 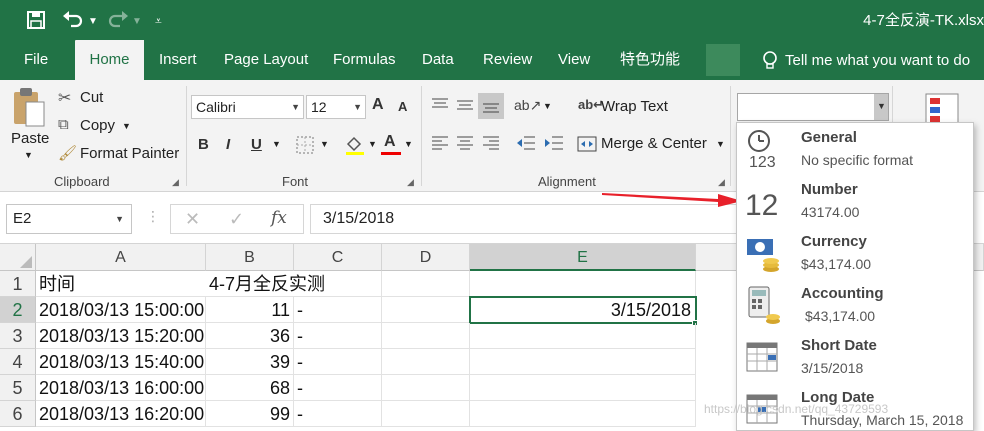 I want to click on save-icon, so click(x=36, y=20).